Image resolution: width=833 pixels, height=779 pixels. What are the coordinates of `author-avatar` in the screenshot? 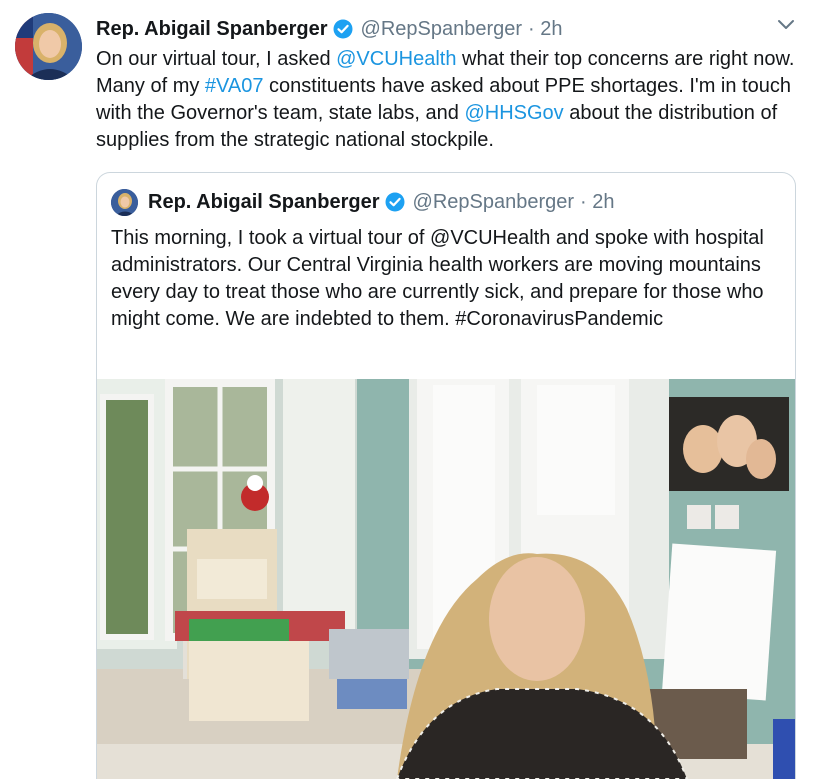 It's located at (48, 46).